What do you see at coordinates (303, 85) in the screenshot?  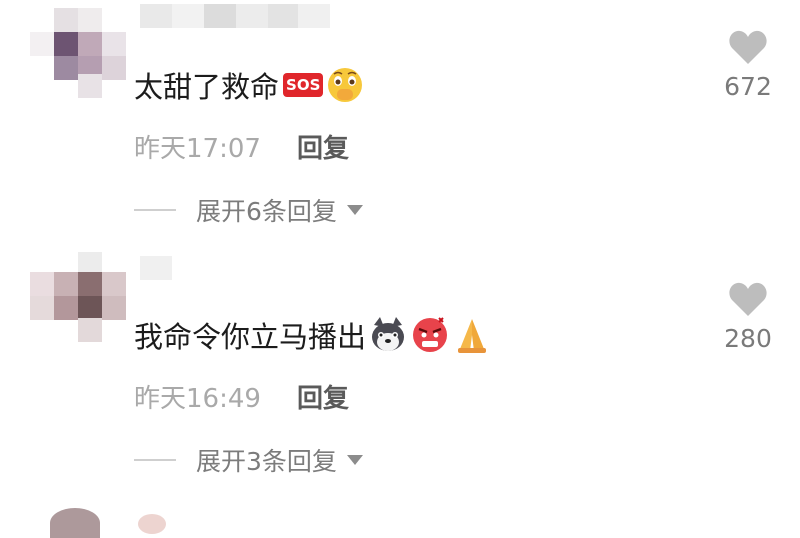 I see `sos-badge: SOS` at bounding box center [303, 85].